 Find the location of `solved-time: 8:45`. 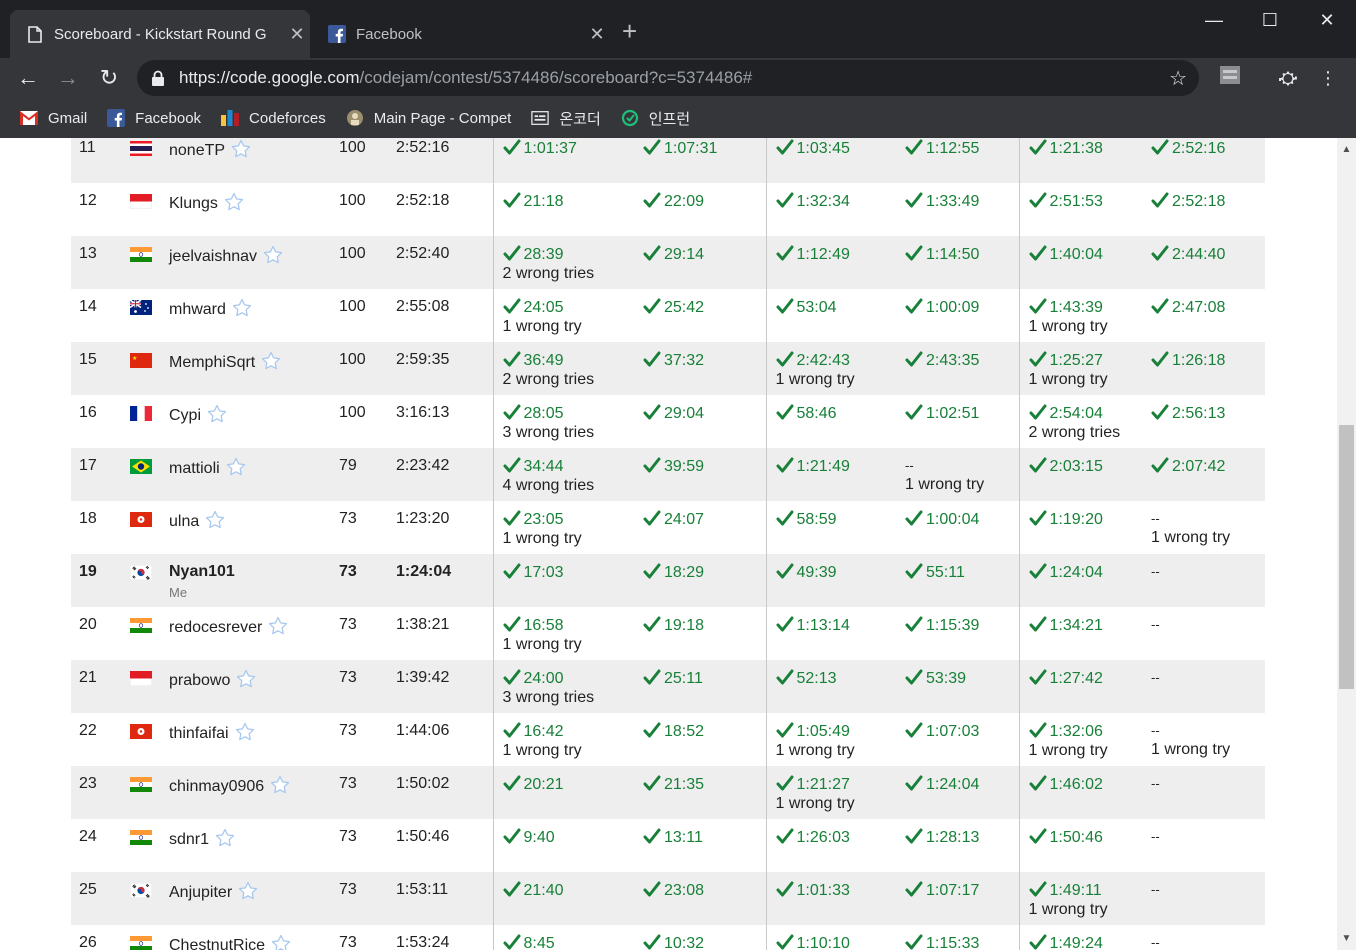

solved-time: 8:45 is located at coordinates (529, 942).